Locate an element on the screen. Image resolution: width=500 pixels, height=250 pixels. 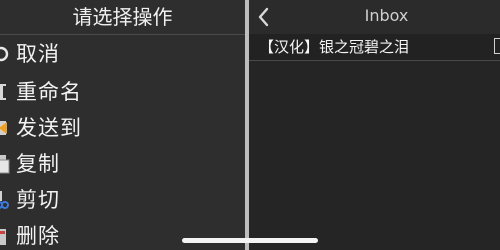
menu-title-divider is located at coordinates (122, 34).